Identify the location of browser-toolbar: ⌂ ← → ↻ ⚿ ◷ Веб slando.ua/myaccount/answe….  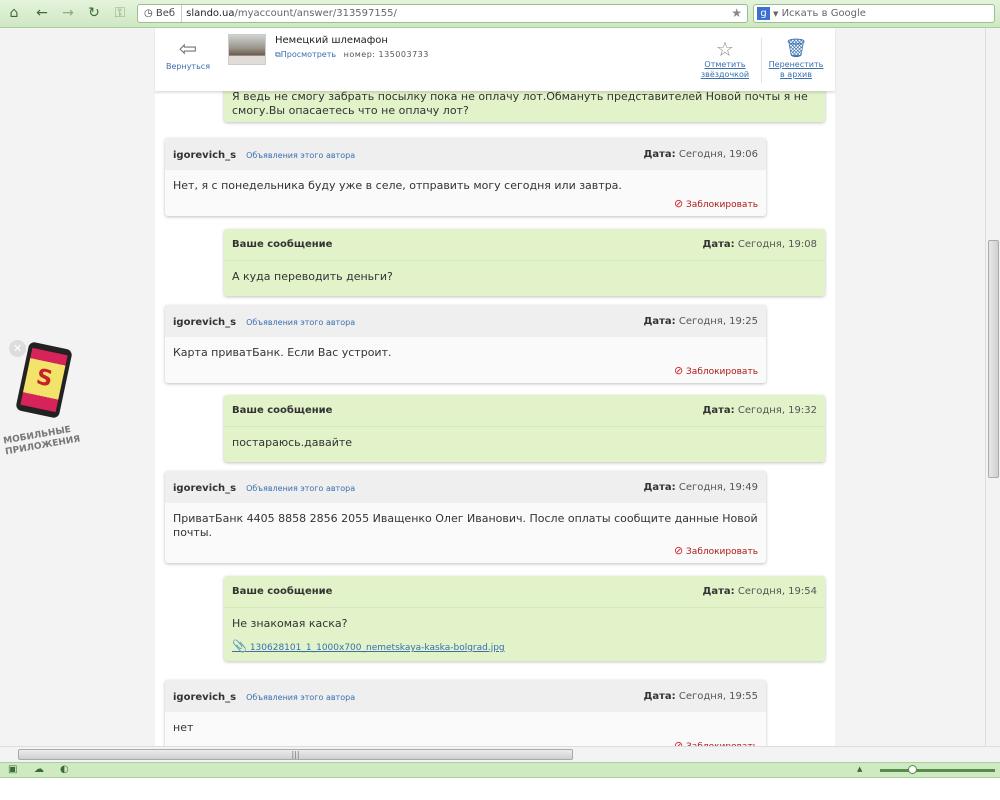
(500, 14).